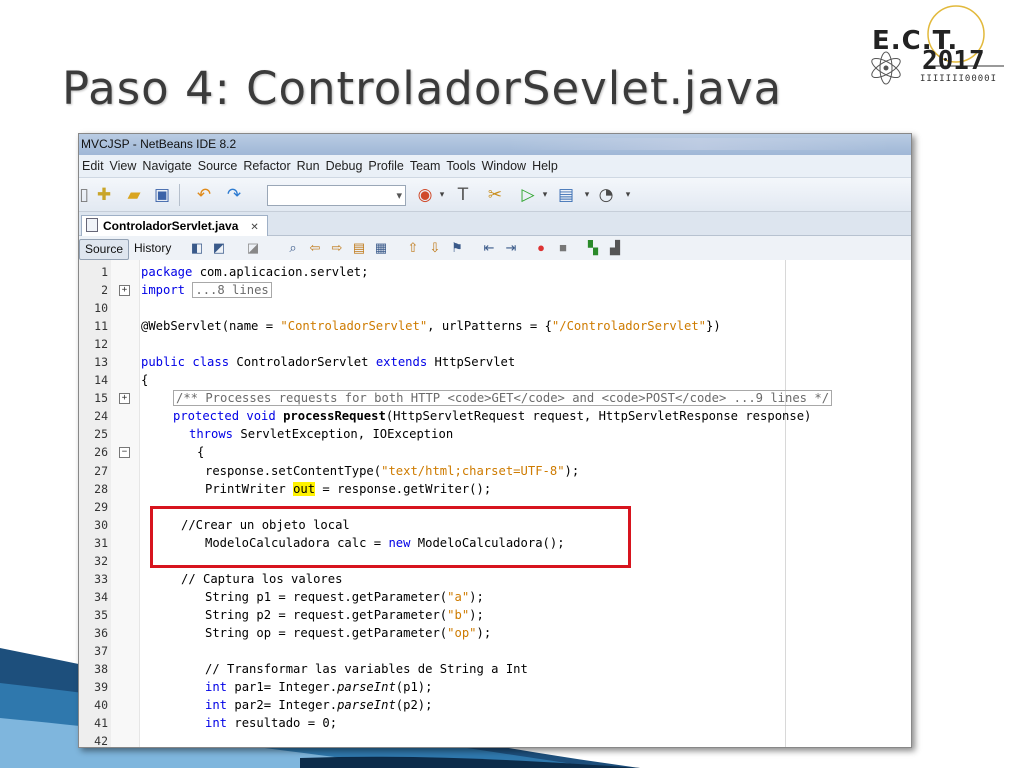 This screenshot has width=1024, height=768. What do you see at coordinates (124, 453) in the screenshot?
I see `collapse-fold-icon: −` at bounding box center [124, 453].